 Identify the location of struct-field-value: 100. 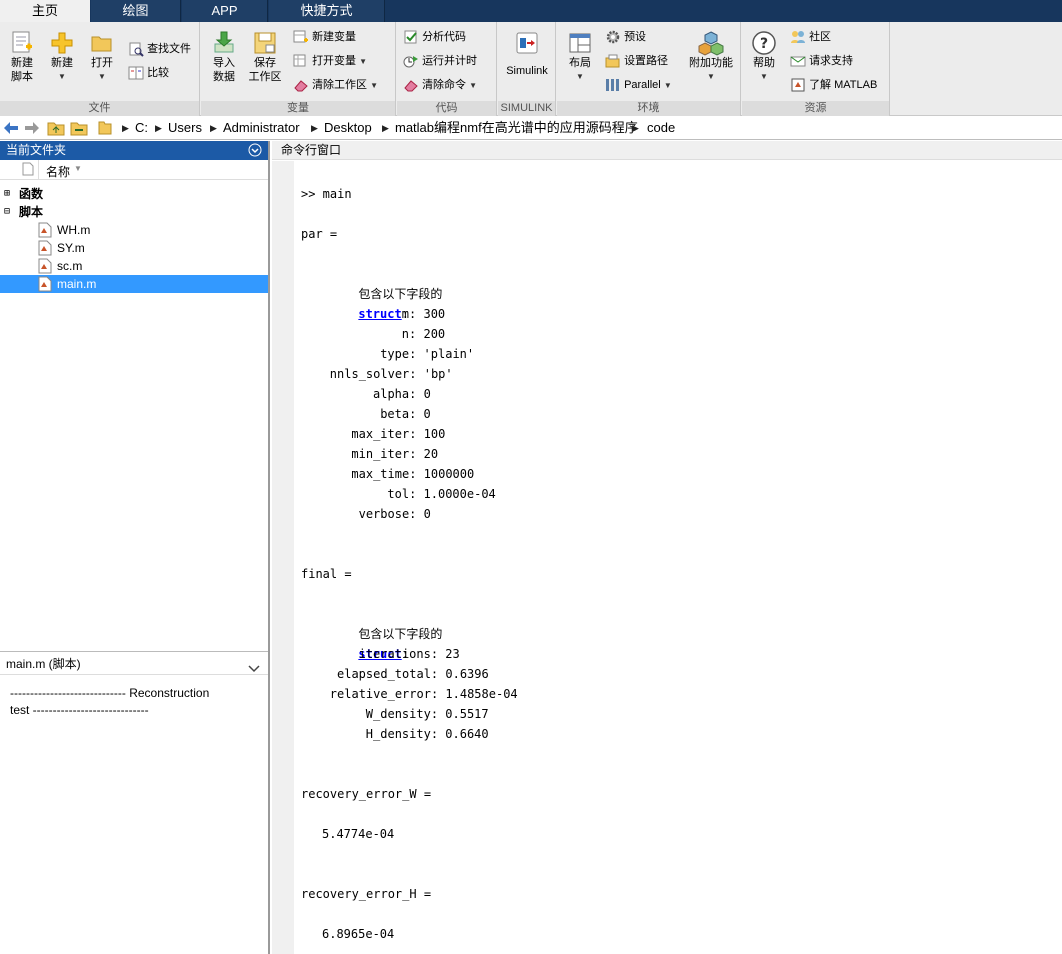
(434, 434).